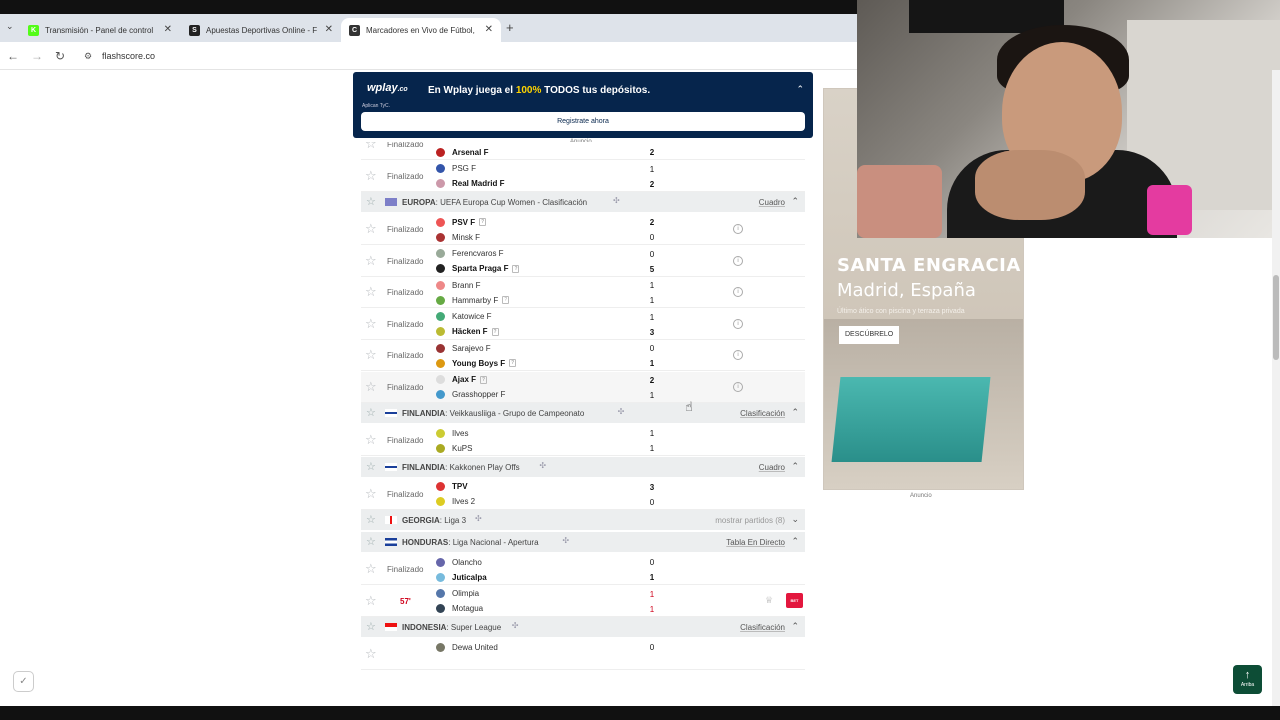 This screenshot has width=1280, height=720. I want to click on chevron-down-icon: ⌄, so click(795, 519).